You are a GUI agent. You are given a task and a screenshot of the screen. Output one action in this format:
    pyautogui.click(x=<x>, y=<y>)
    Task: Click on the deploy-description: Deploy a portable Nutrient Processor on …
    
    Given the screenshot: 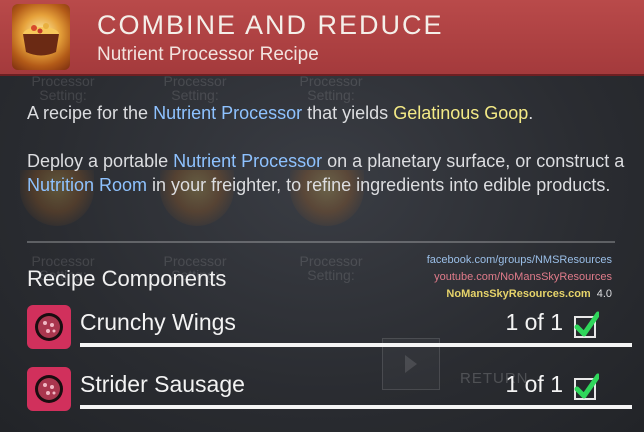 What is the action you would take?
    pyautogui.click(x=327, y=173)
    